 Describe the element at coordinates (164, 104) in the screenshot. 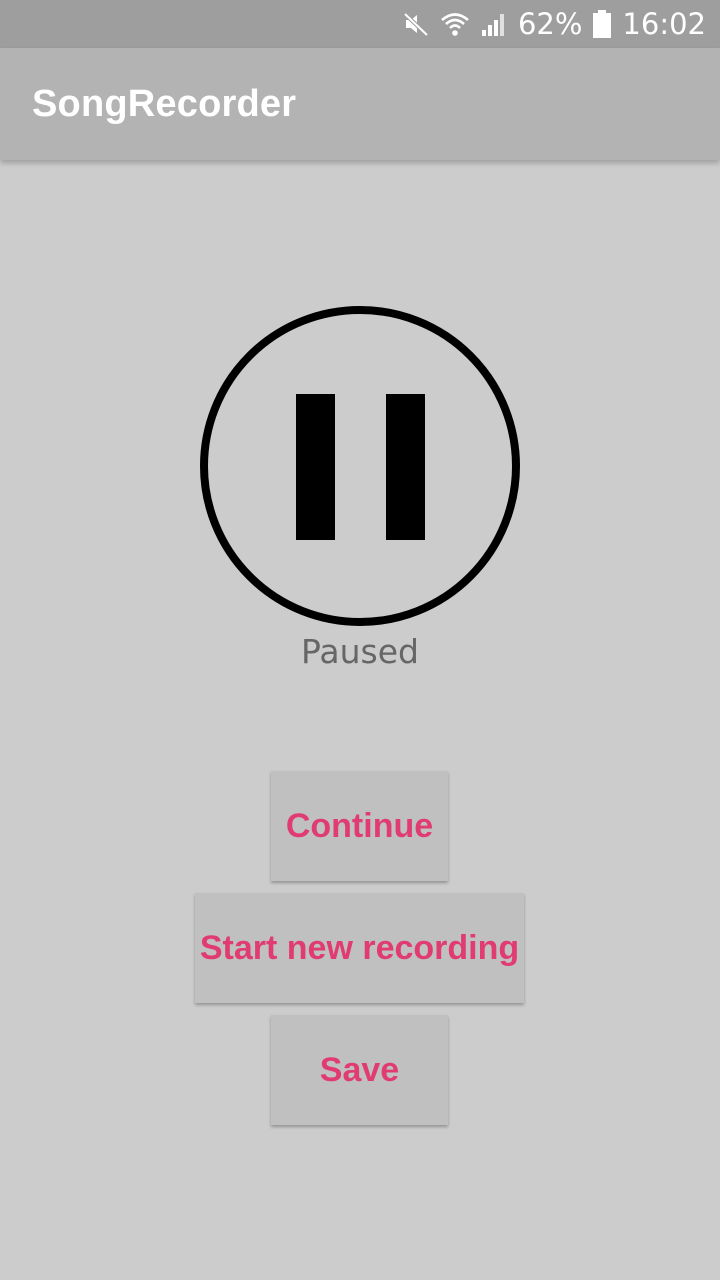

I see `app-title: SongRecorder` at that location.